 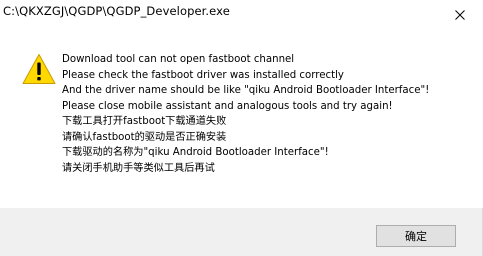 What do you see at coordinates (241, 15) in the screenshot?
I see `title-bar: C:\QKXZGJ\QGDP\QGDP_Developer.exe` at bounding box center [241, 15].